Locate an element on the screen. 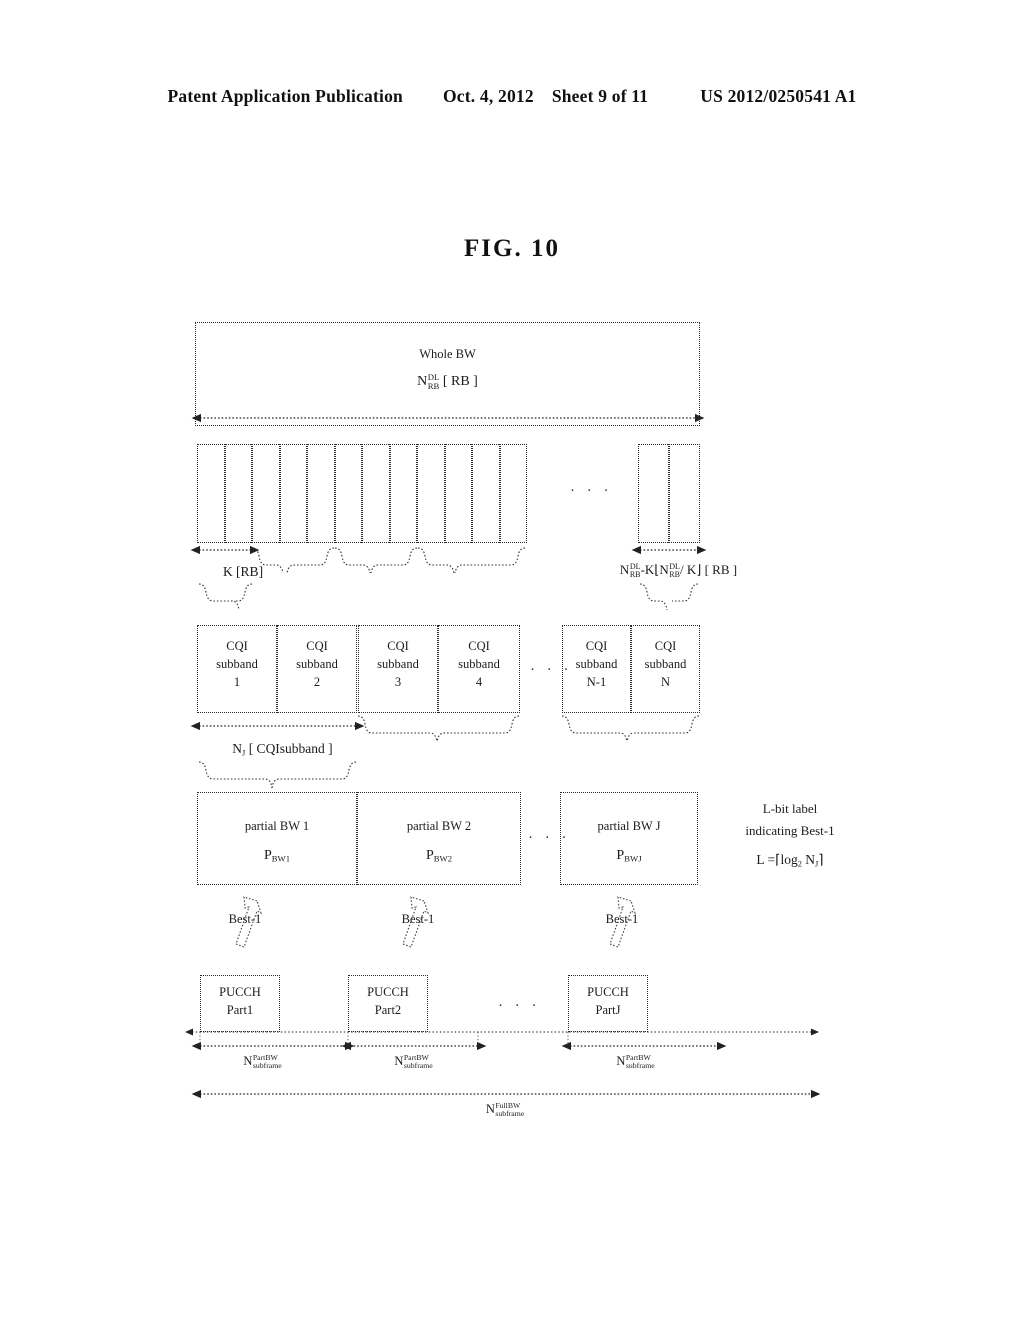 The width and height of the screenshot is (1024, 1320). rf-stack1: DL RB is located at coordinates (635, 571).